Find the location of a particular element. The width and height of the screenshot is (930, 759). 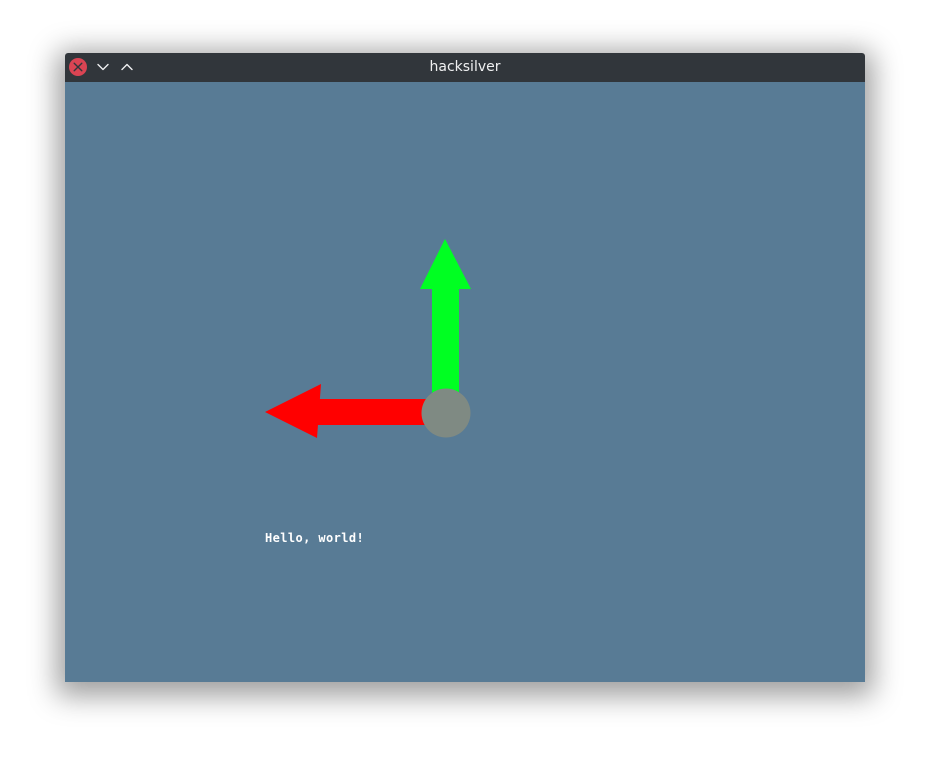

y-axis-arrow is located at coordinates (445, 316).